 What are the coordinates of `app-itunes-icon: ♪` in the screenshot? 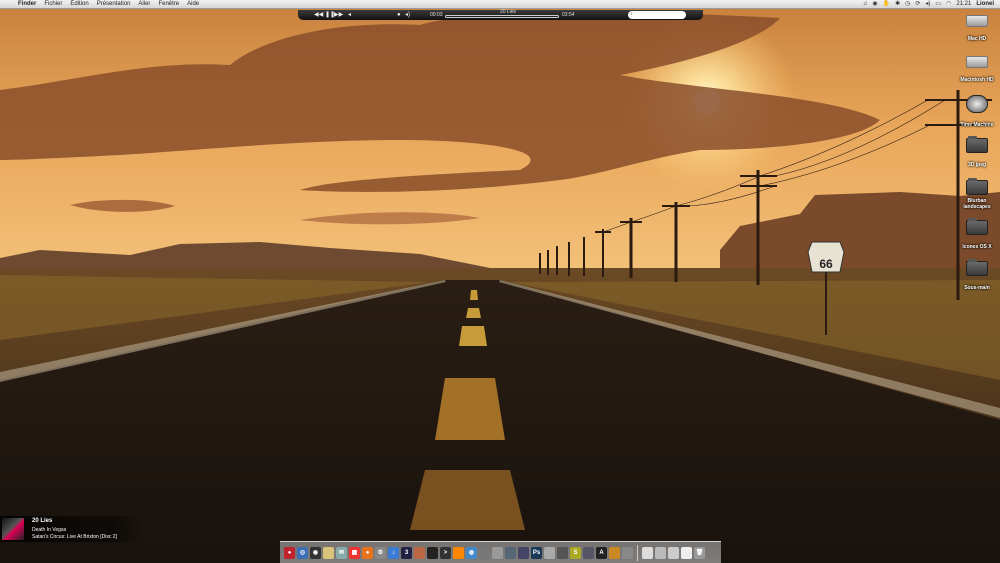 It's located at (393, 552).